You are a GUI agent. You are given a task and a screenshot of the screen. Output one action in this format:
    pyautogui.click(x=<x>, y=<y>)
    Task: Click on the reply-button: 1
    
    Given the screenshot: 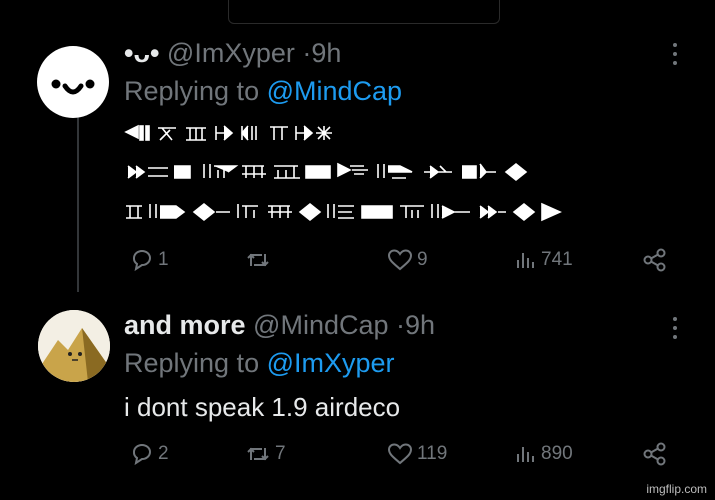 What is the action you would take?
    pyautogui.click(x=149, y=260)
    